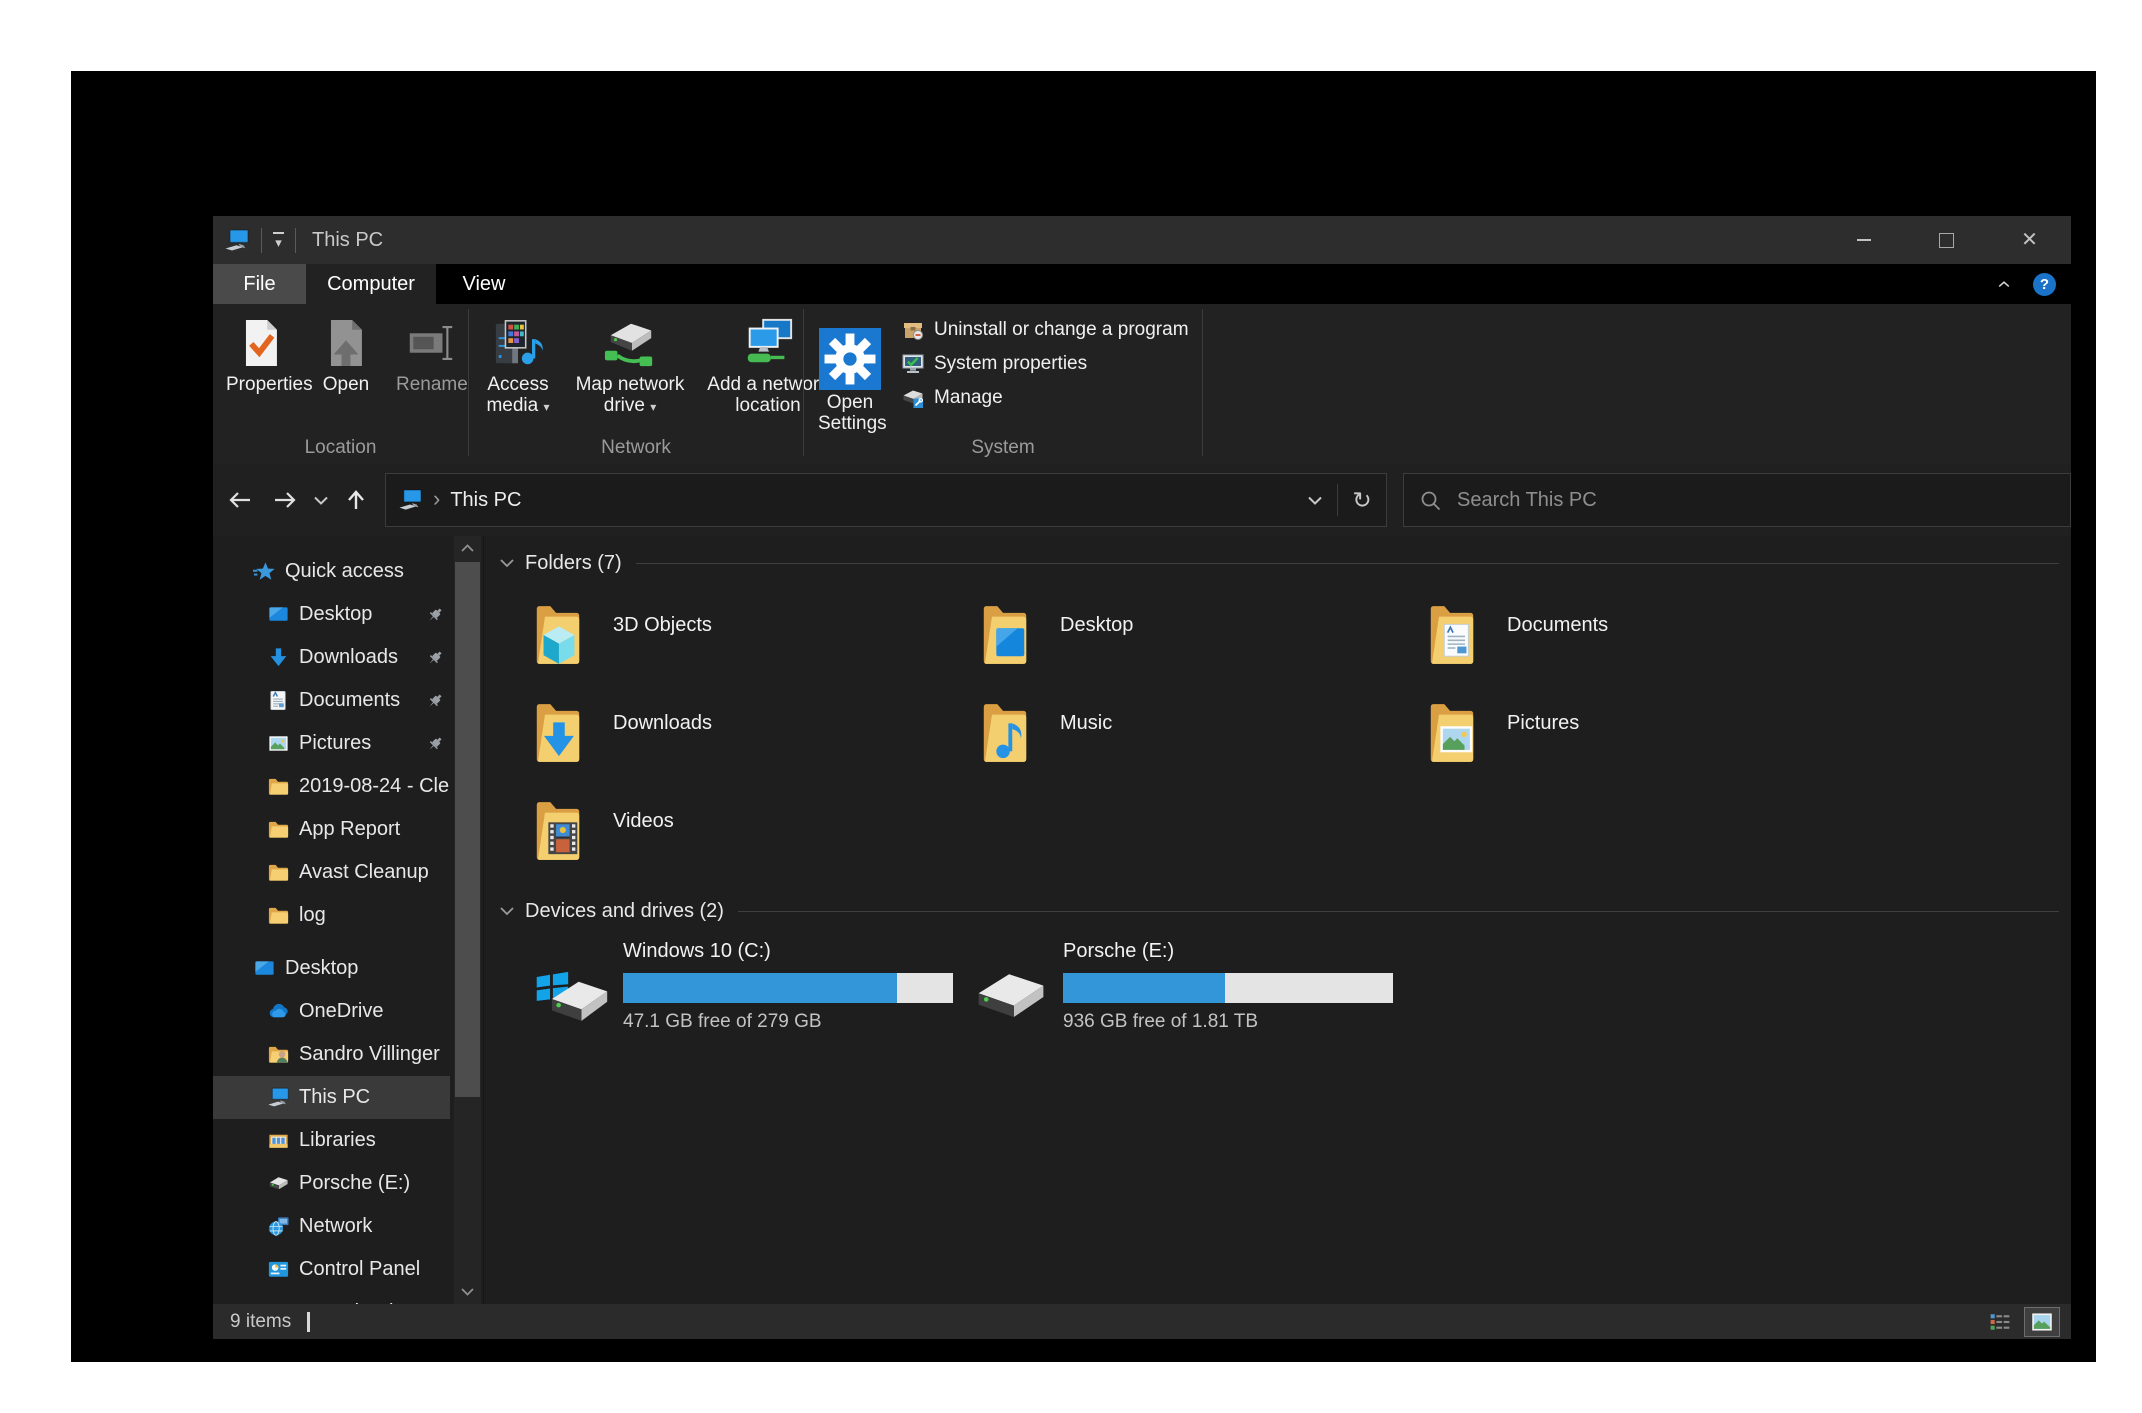 This screenshot has width=2142, height=1413. Describe the element at coordinates (886, 500) in the screenshot. I see `address-bar: › This PC ↻` at that location.